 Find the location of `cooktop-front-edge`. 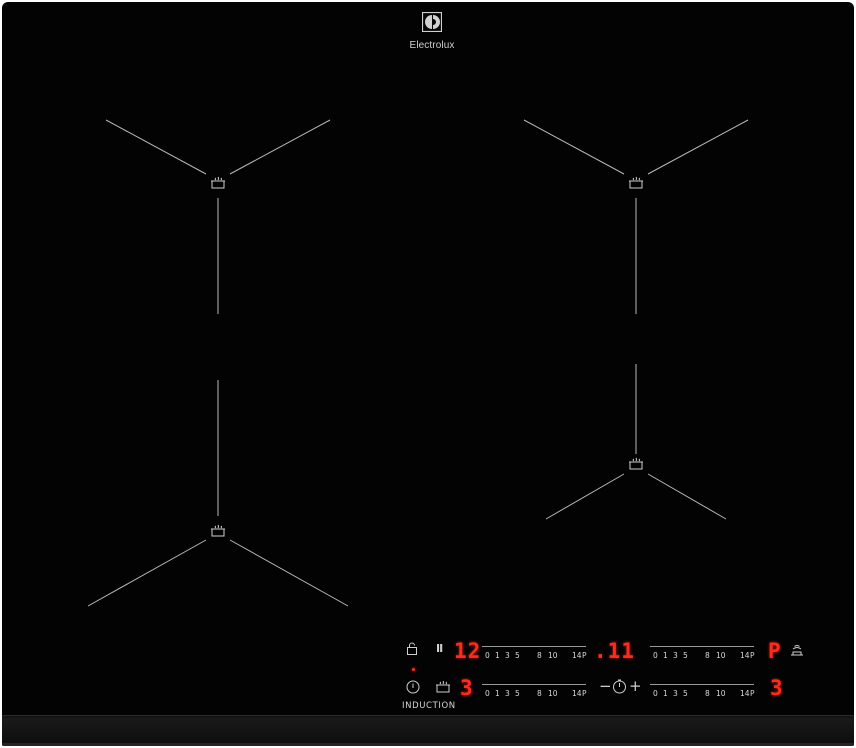

cooktop-front-edge is located at coordinates (428, 730).